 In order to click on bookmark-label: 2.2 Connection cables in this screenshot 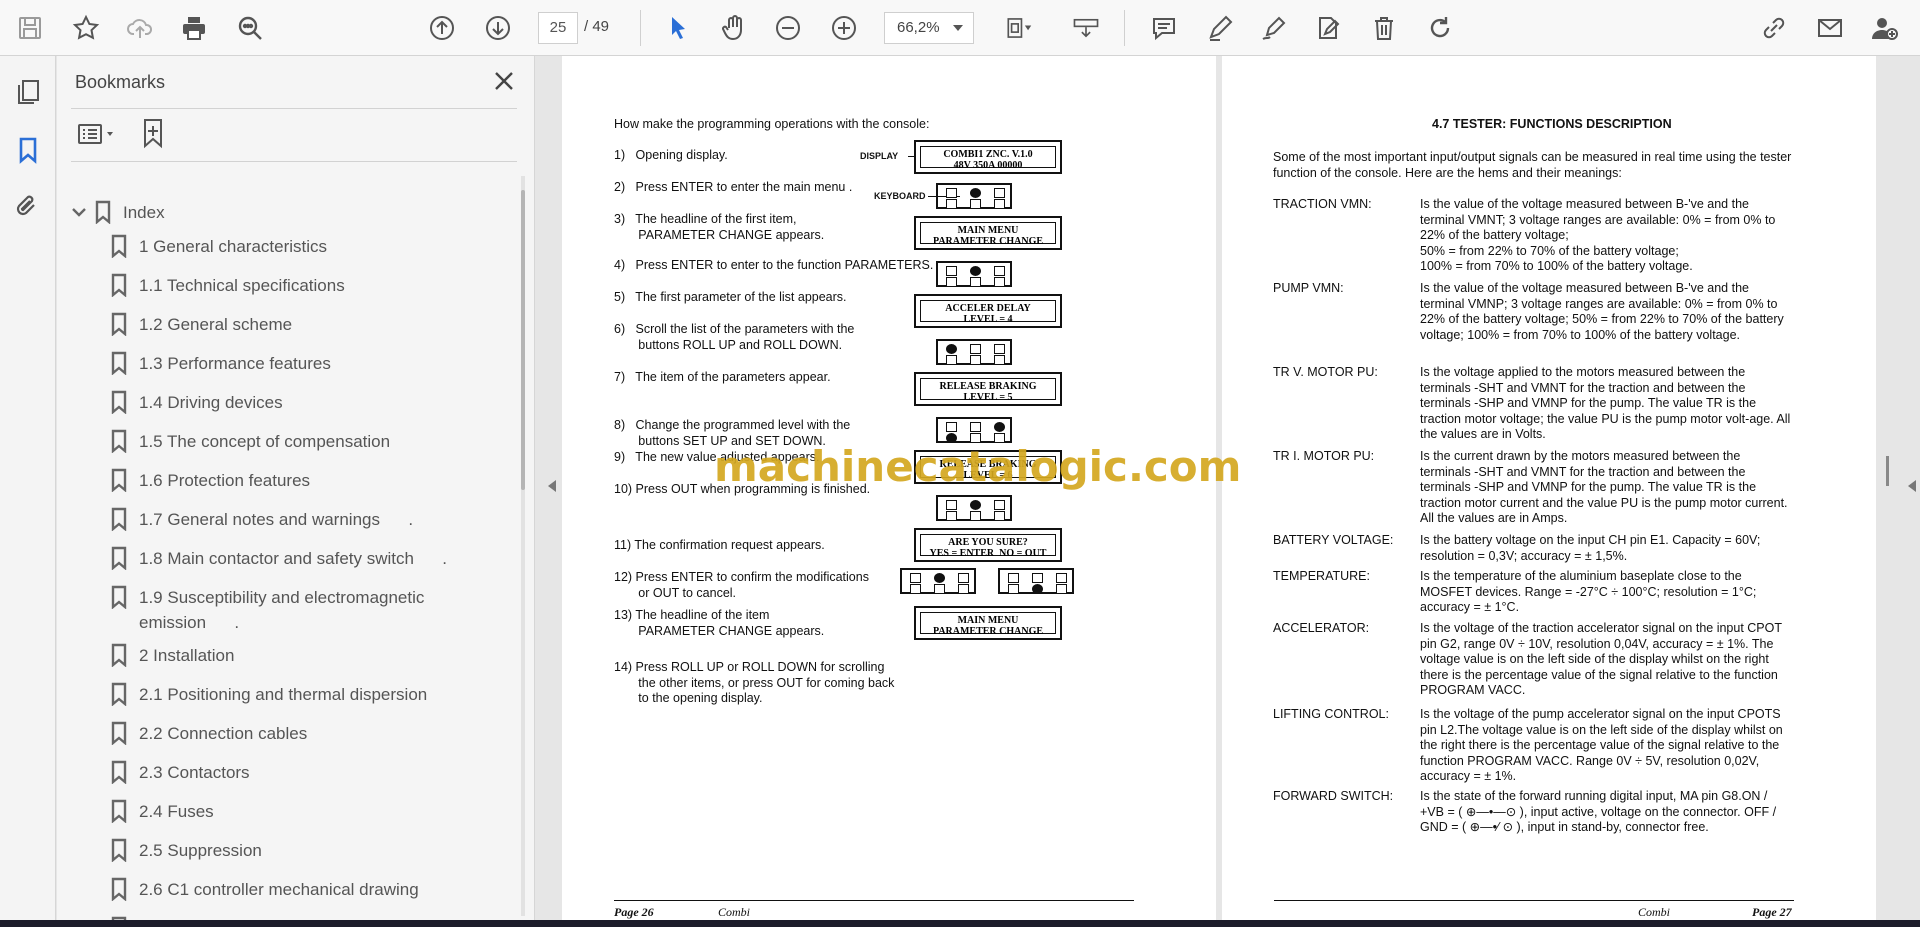, I will do `click(223, 733)`.